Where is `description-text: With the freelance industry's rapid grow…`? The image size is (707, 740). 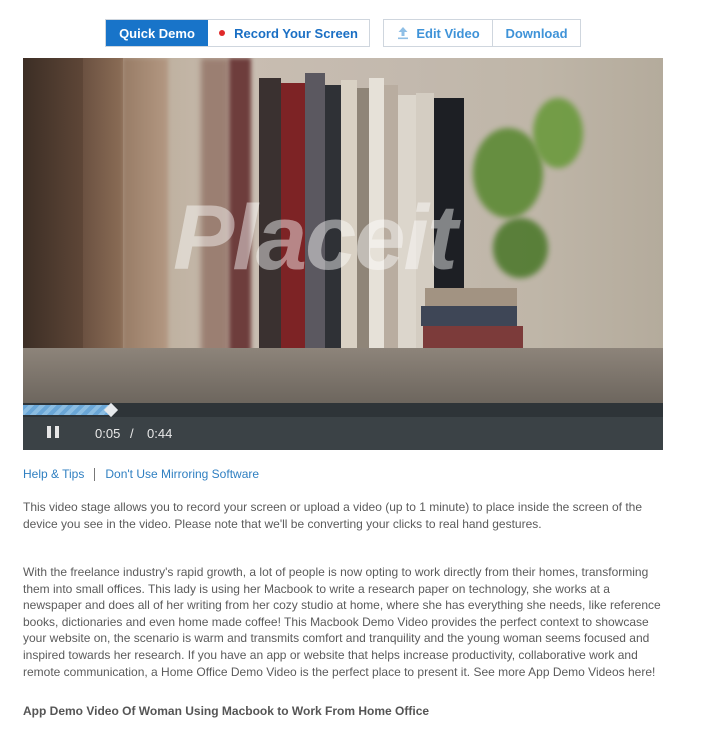
description-text: With the freelance industry's rapid grow… is located at coordinates (342, 622).